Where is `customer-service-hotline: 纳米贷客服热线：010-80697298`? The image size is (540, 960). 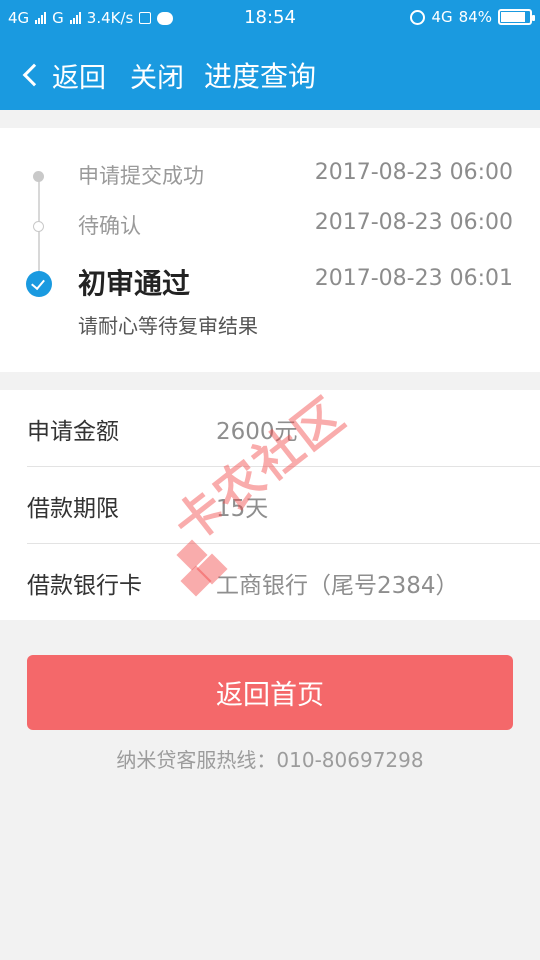 customer-service-hotline: 纳米贷客服热线：010-80697298 is located at coordinates (270, 760).